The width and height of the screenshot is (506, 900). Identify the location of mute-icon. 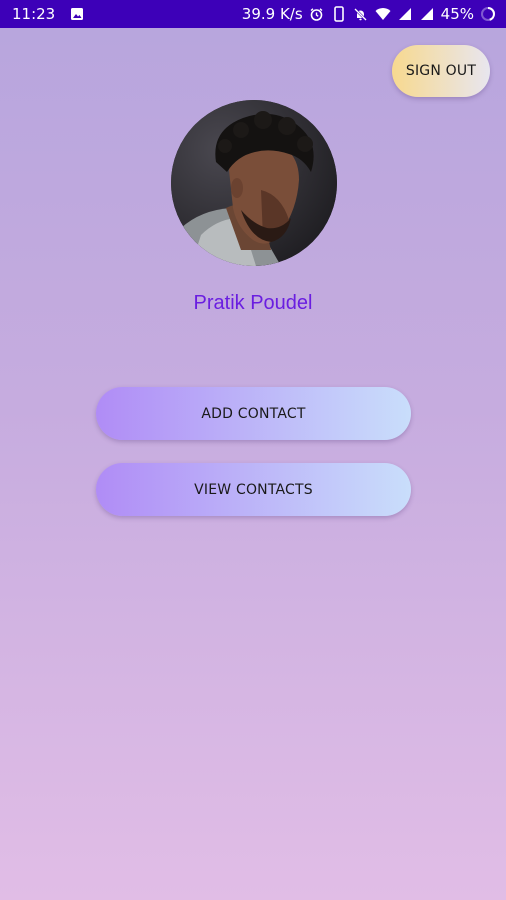
(361, 14).